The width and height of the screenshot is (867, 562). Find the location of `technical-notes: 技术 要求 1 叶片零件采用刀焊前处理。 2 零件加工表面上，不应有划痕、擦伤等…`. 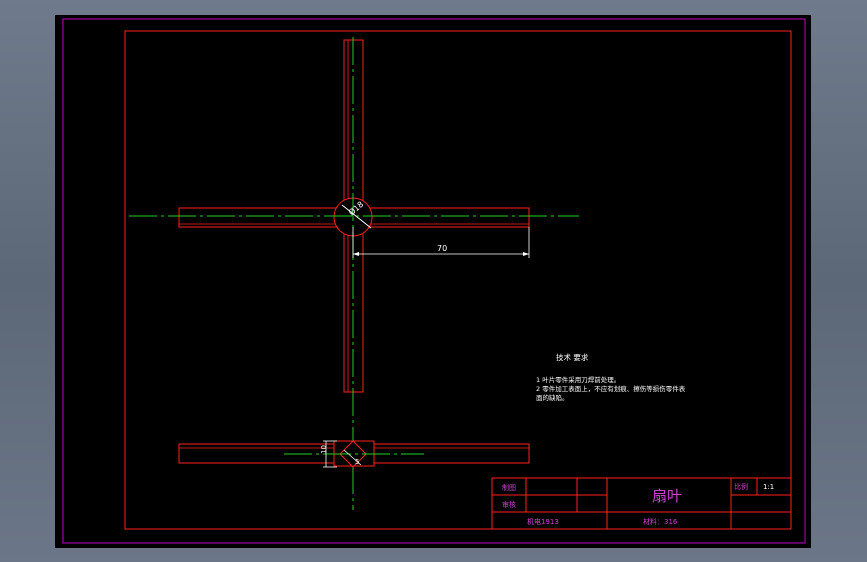

technical-notes: 技术 要求 1 叶片零件采用刀焊前处理。 2 零件加工表面上，不应有划痕、擦伤等… is located at coordinates (611, 377).